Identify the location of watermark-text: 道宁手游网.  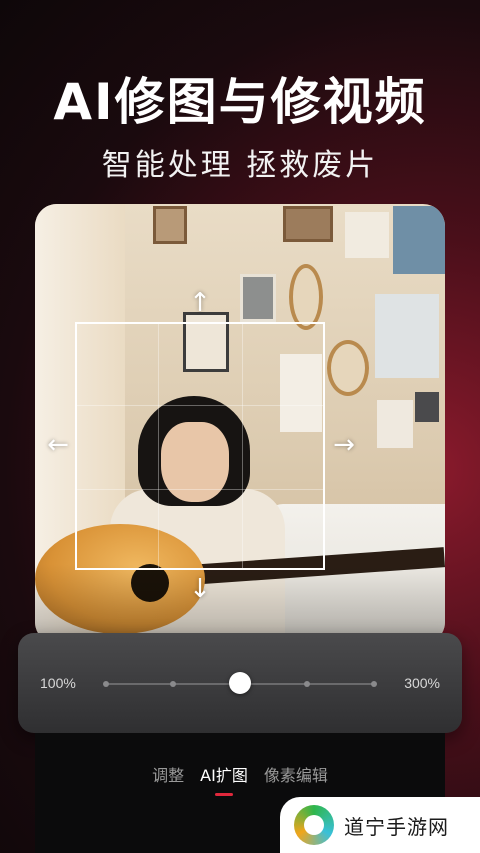
(396, 826).